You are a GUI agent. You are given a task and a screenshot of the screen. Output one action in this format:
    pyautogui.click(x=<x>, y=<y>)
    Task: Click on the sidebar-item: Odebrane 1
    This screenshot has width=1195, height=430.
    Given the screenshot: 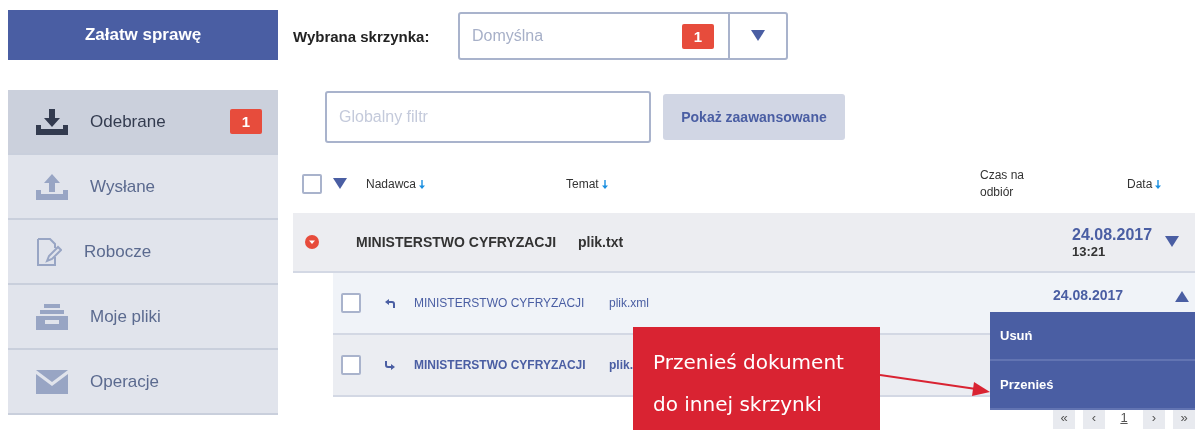 What is the action you would take?
    pyautogui.click(x=143, y=122)
    